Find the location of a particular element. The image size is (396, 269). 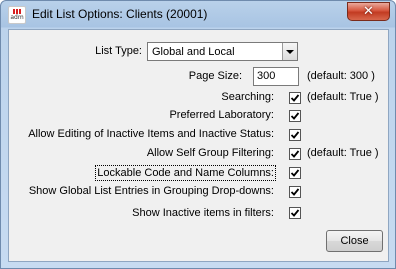

close-button: Close is located at coordinates (354, 241).